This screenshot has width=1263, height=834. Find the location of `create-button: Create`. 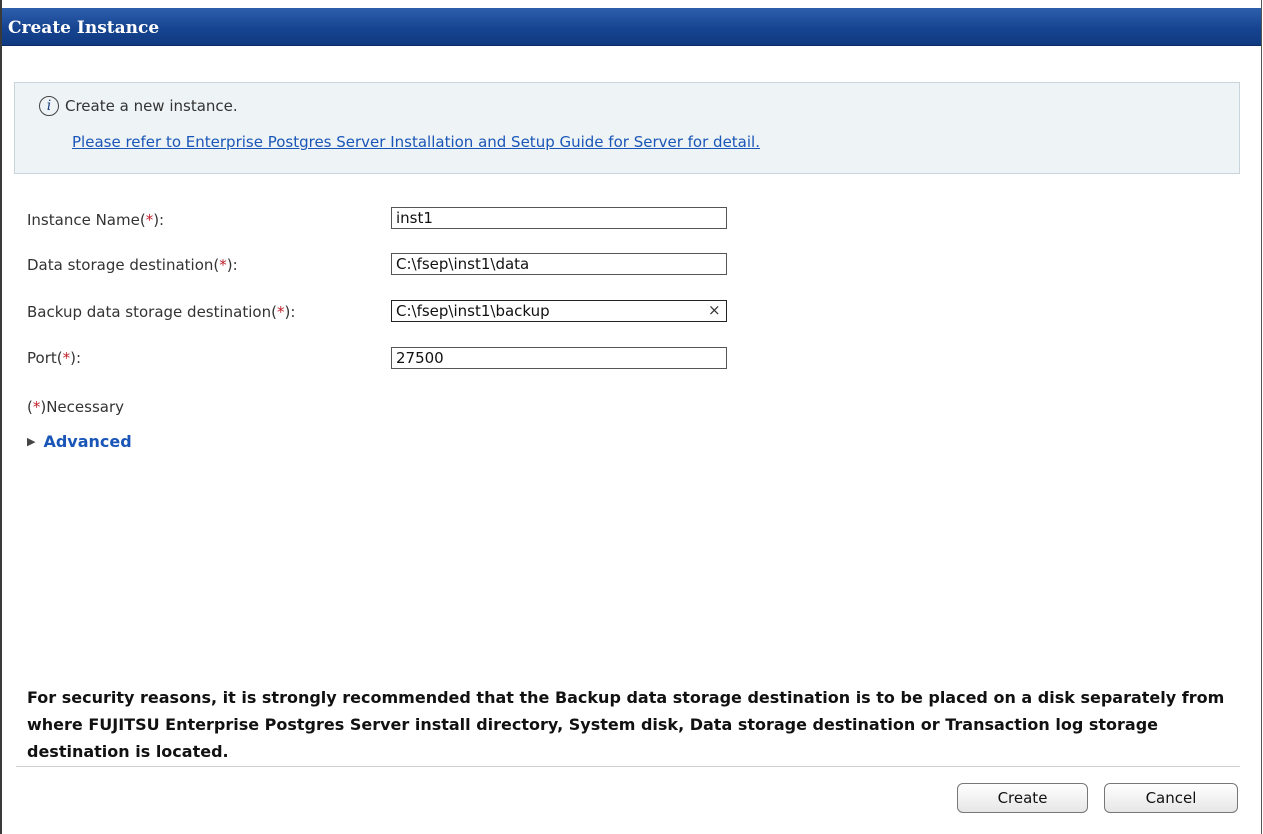

create-button: Create is located at coordinates (1022, 798).